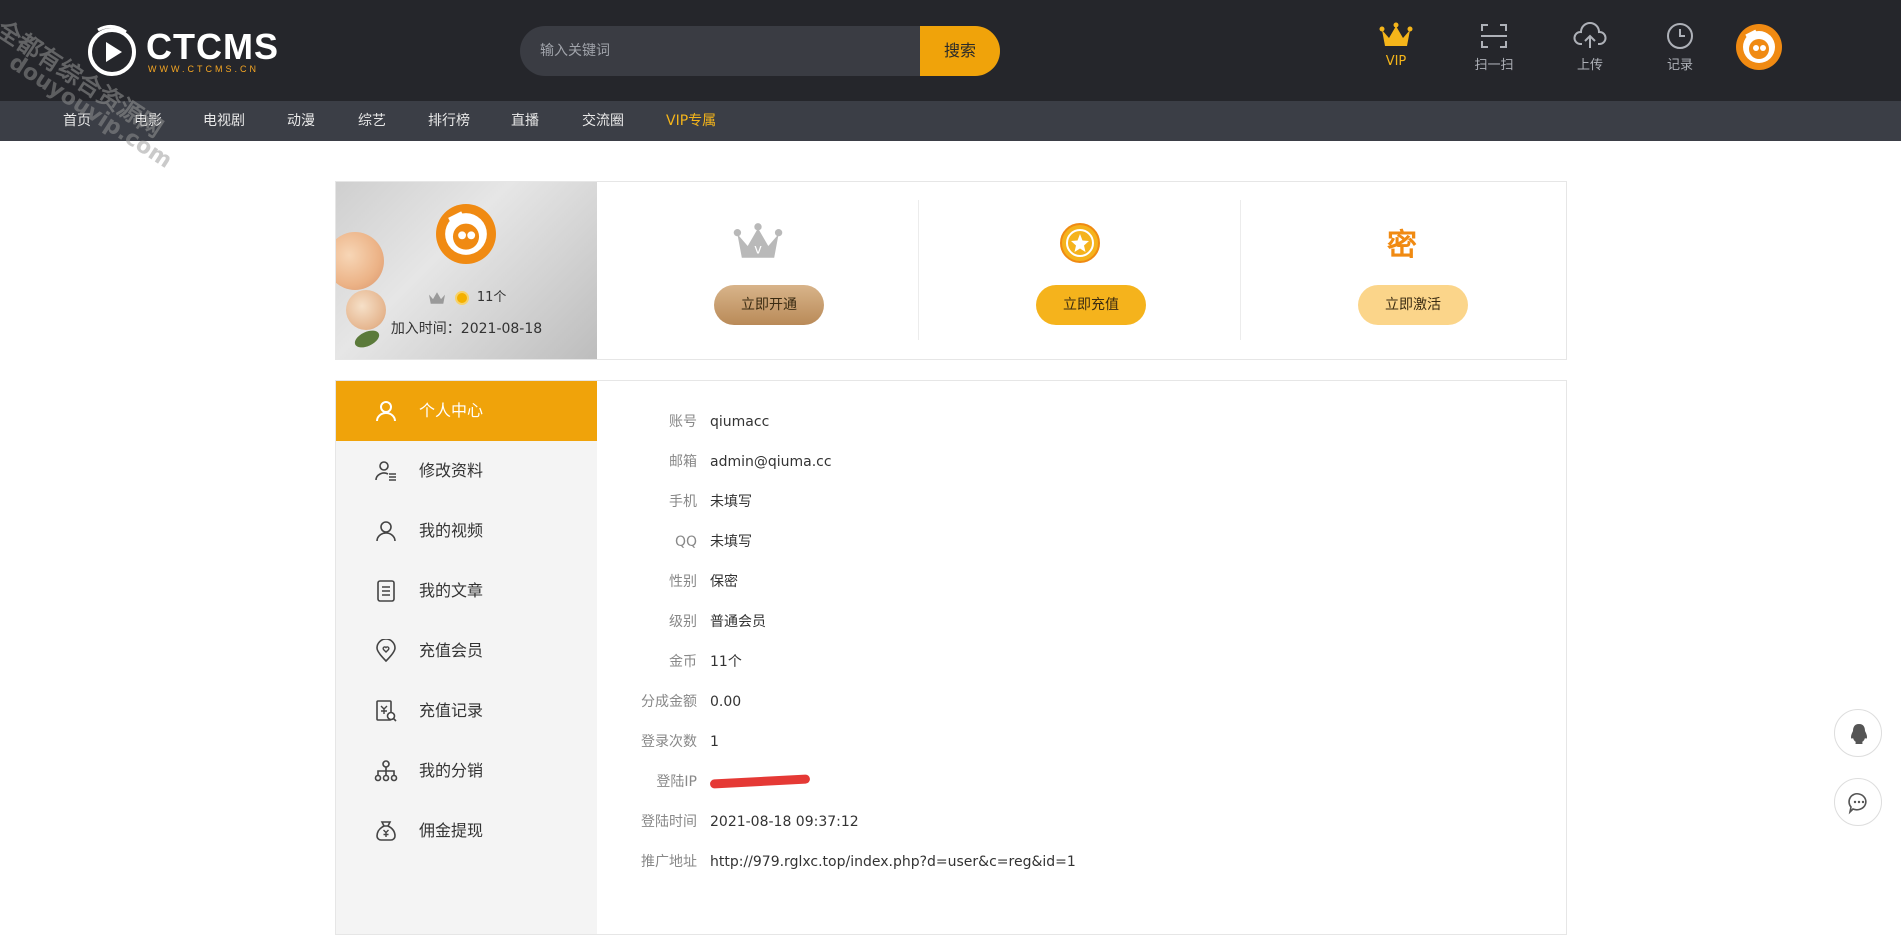 Image resolution: width=1901 pixels, height=935 pixels. I want to click on sidebar-item-my-distribution: 我的分销, so click(466, 771).